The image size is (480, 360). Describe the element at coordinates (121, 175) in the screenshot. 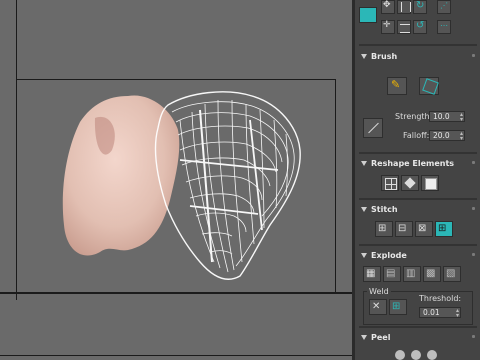

I see `texture-island-image` at that location.